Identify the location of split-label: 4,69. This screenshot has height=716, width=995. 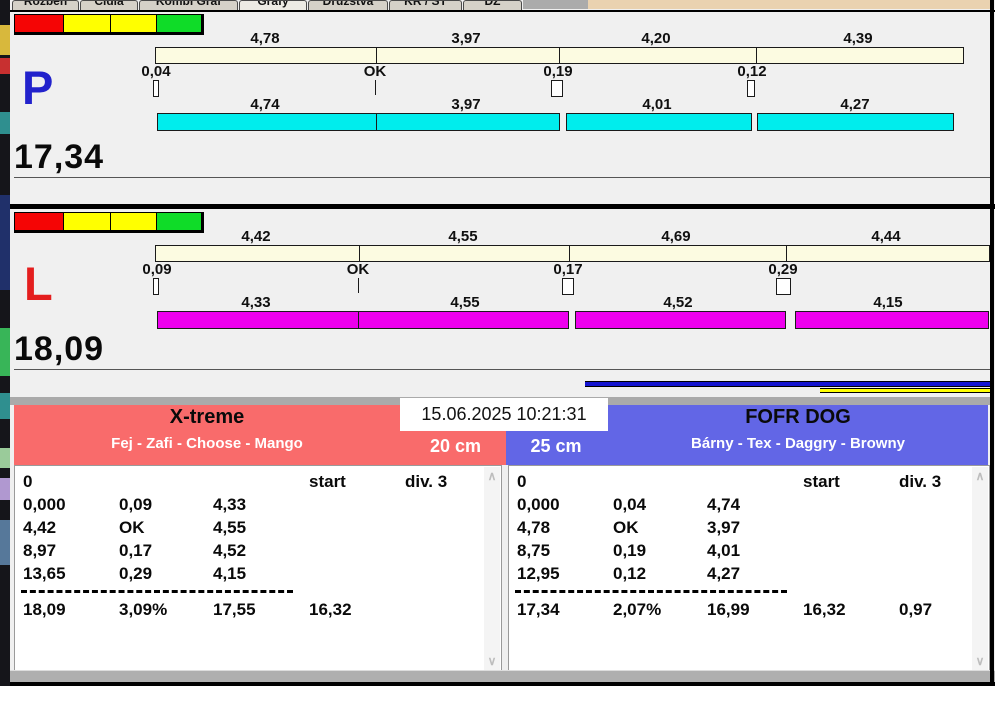
(676, 236).